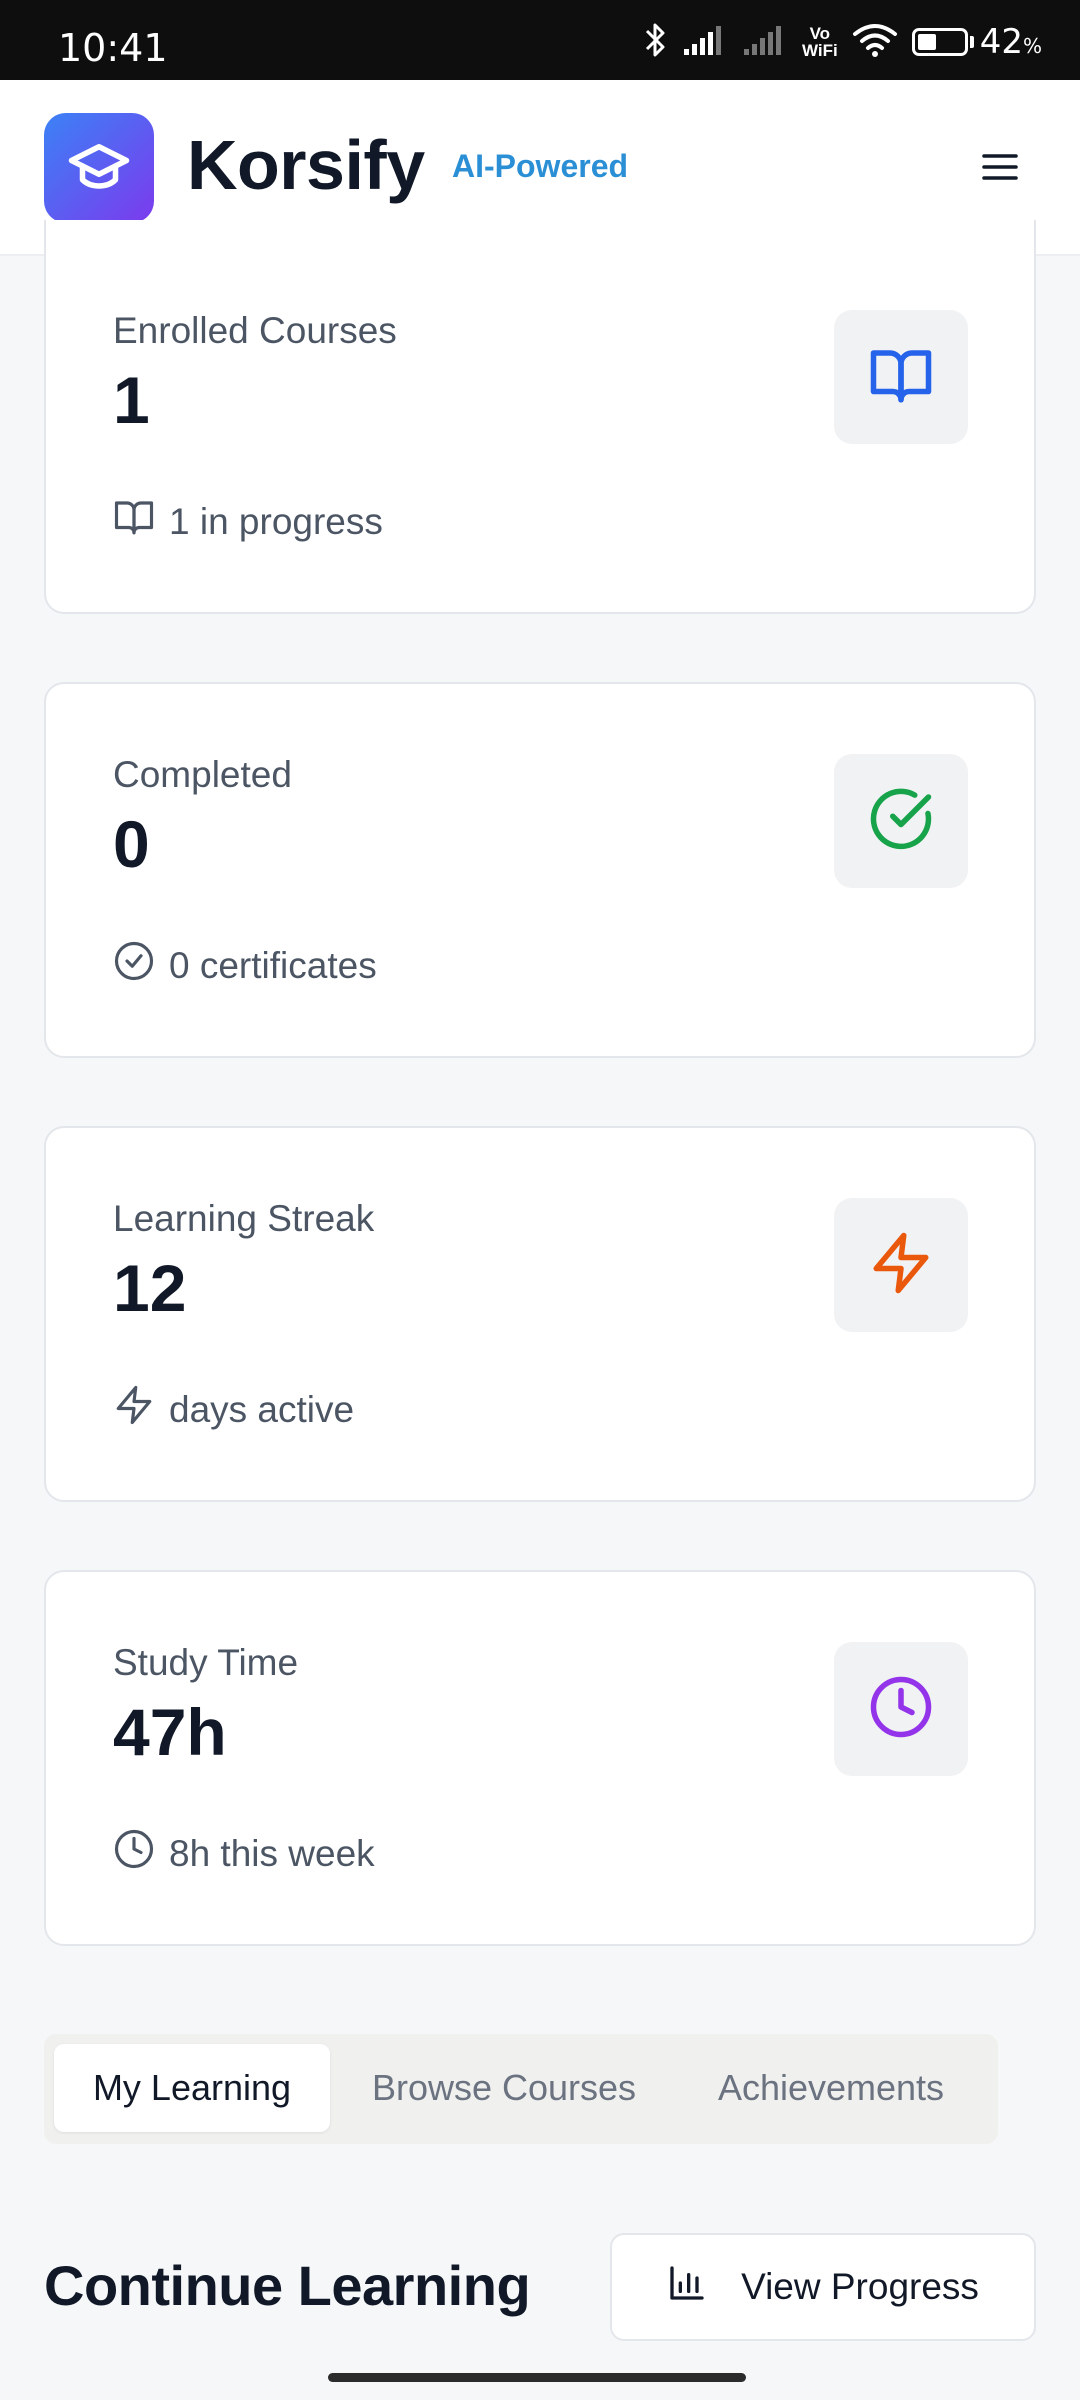 Image resolution: width=1080 pixels, height=2400 pixels. I want to click on section-title: Continue Learning, so click(287, 2285).